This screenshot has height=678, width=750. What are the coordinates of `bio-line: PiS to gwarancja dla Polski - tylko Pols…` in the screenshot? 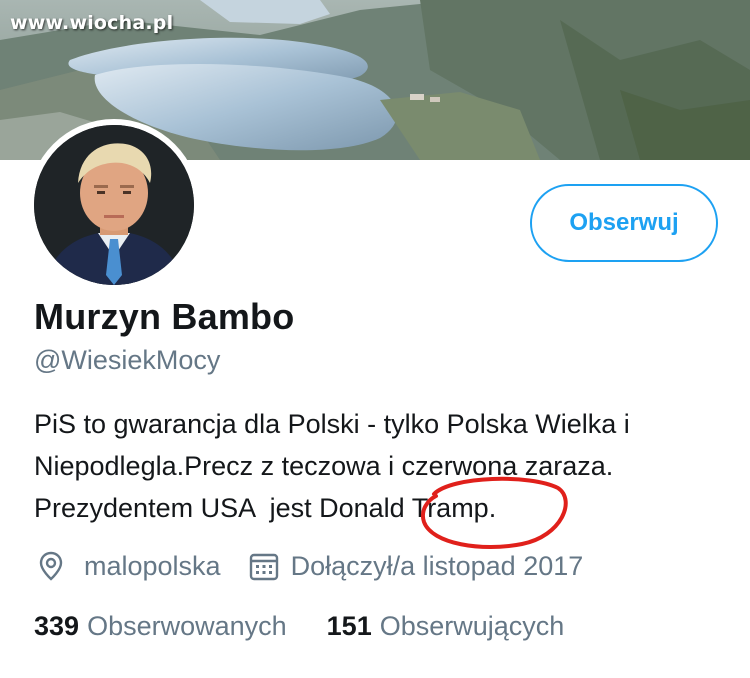 It's located at (332, 424).